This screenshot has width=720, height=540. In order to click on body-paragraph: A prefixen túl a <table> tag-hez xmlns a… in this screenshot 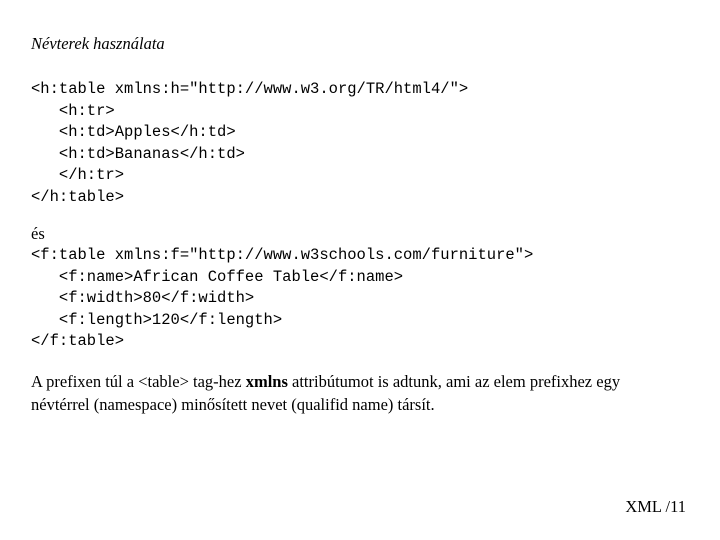, I will do `click(351, 393)`.